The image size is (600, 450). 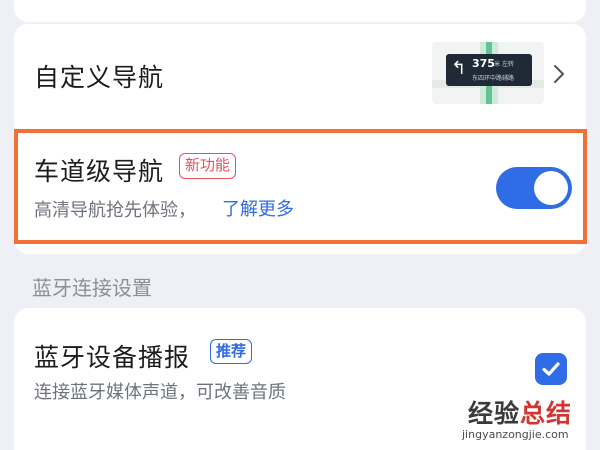 I want to click on custom-navigation-title: 自定义导航, so click(x=99, y=77).